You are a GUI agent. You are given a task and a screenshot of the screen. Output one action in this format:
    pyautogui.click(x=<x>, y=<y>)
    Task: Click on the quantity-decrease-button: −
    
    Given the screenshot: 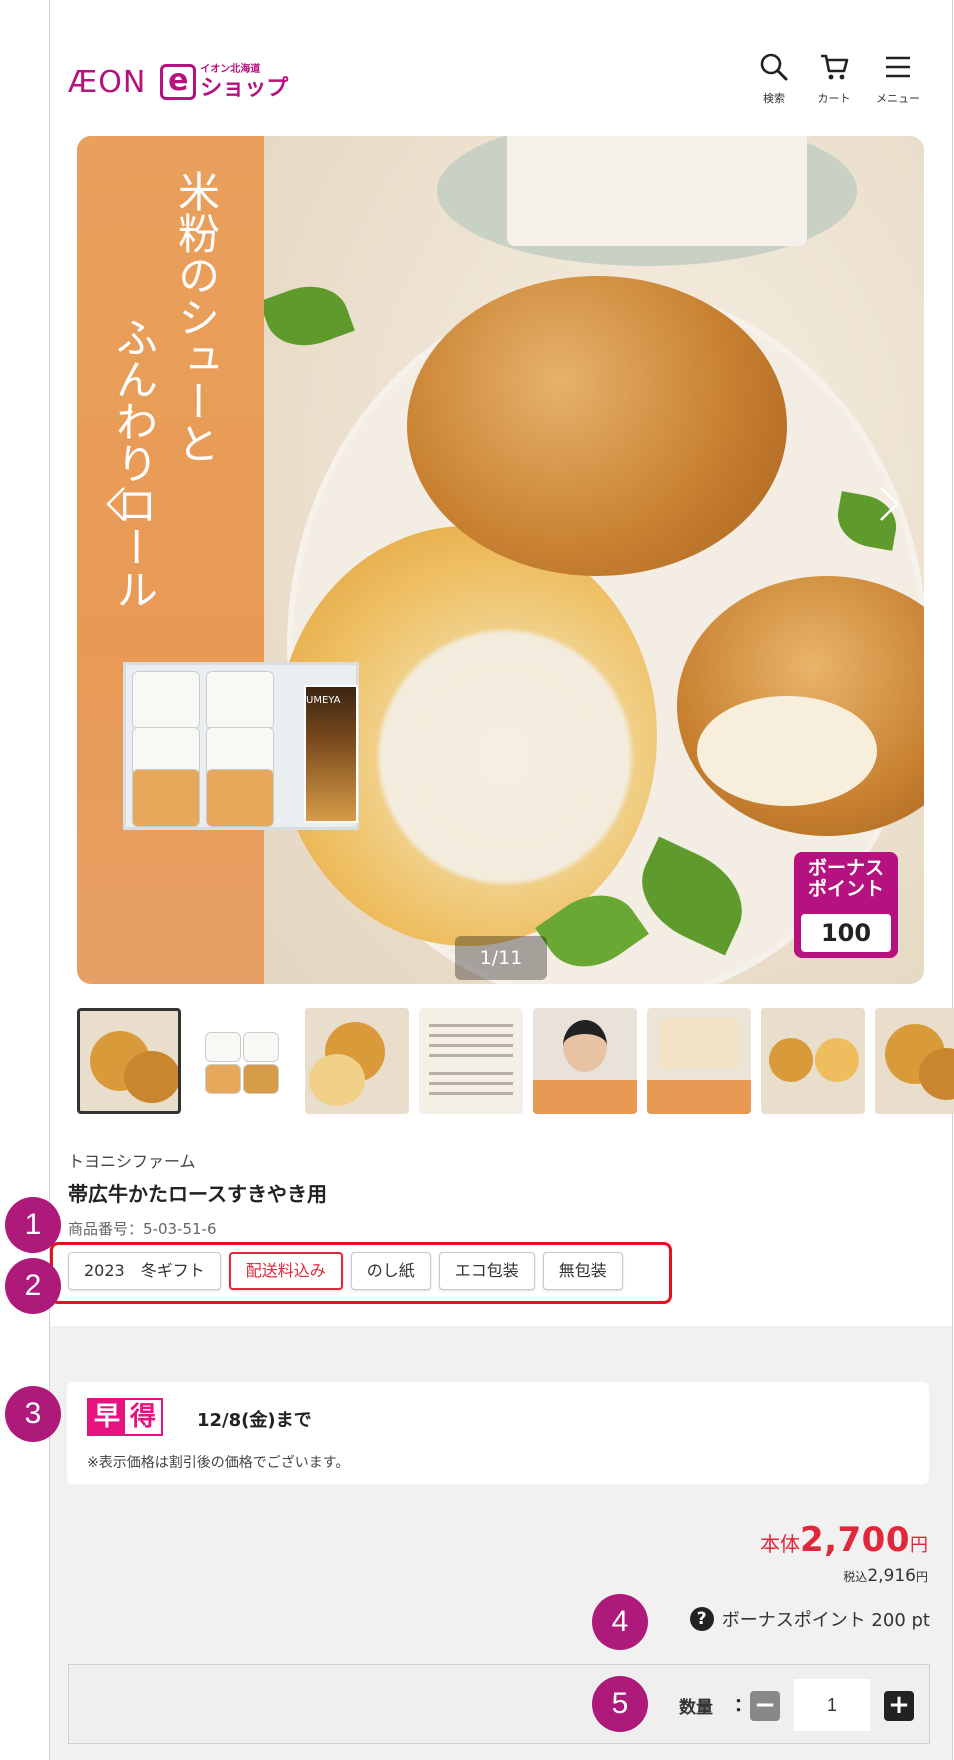 What is the action you would take?
    pyautogui.click(x=765, y=1706)
    